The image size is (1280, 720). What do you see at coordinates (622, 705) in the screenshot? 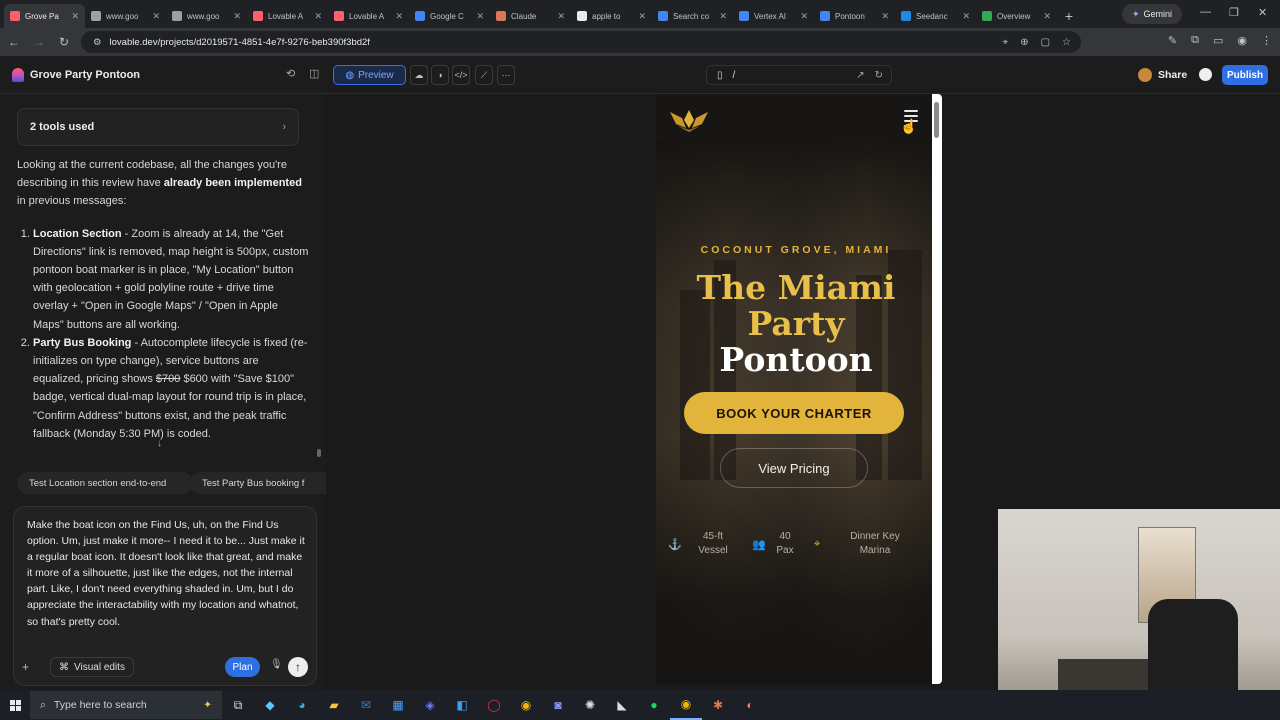
I see `cursor-app-icon: ◣` at bounding box center [622, 705].